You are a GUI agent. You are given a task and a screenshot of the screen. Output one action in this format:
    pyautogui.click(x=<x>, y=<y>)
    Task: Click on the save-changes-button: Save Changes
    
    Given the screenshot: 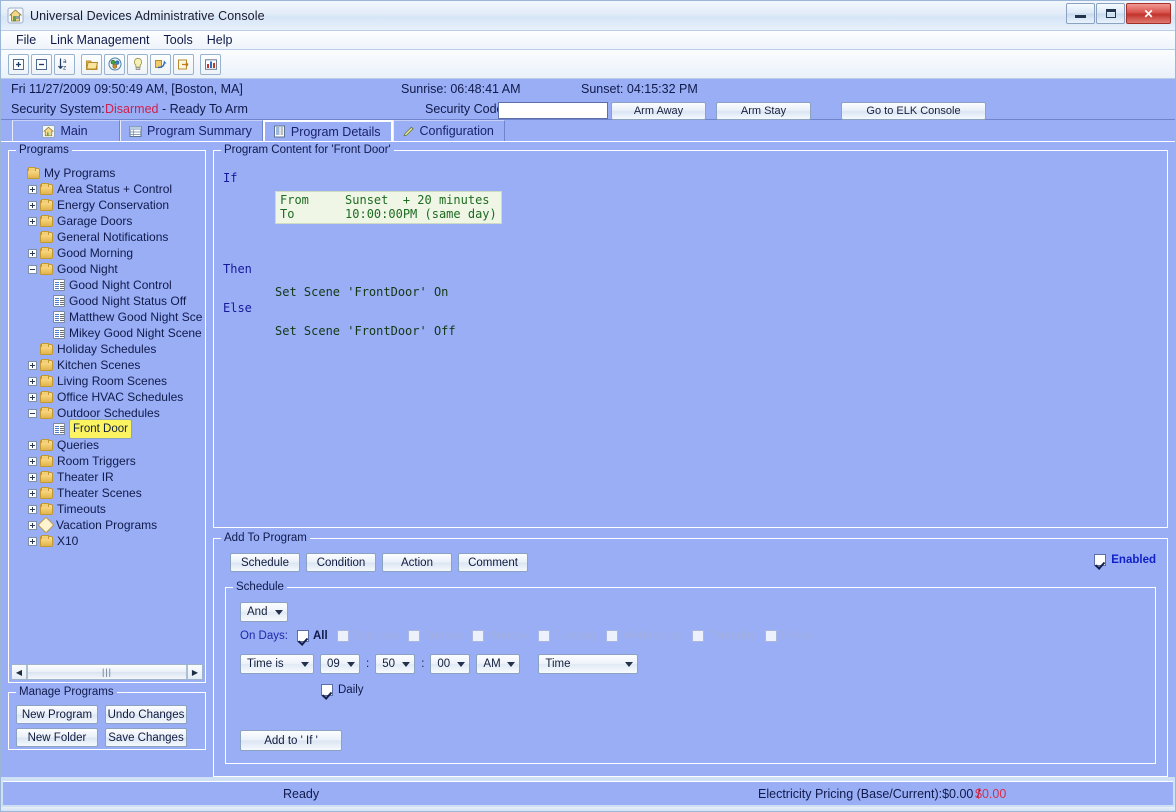 What is the action you would take?
    pyautogui.click(x=146, y=737)
    